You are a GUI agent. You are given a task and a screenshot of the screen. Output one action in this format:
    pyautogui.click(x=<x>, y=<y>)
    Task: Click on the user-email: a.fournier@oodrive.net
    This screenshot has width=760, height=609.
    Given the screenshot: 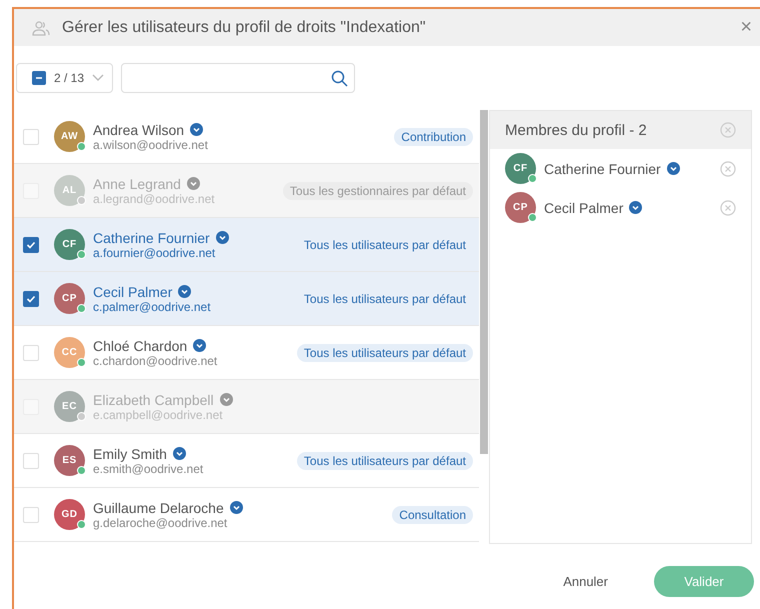 What is the action you would take?
    pyautogui.click(x=154, y=253)
    